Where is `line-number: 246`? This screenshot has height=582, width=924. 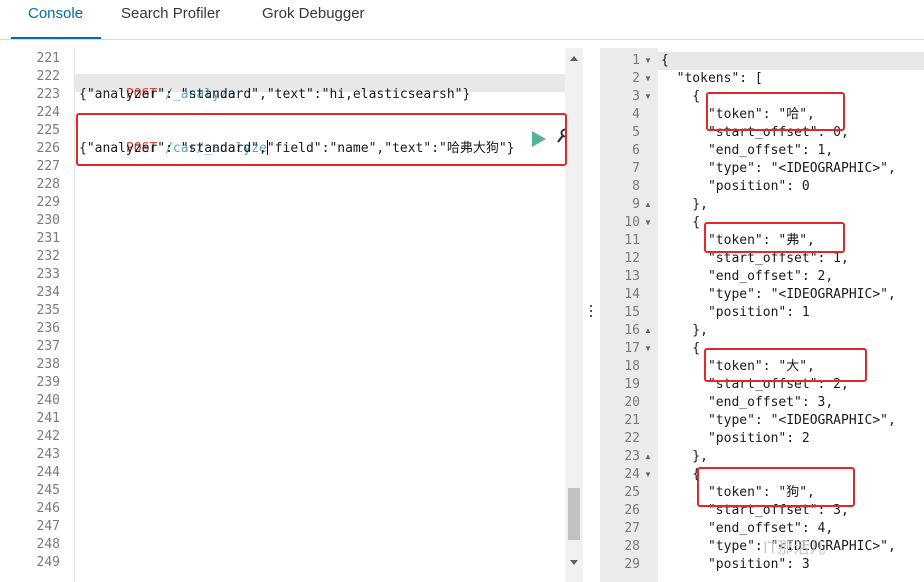
line-number: 246 is located at coordinates (48, 508).